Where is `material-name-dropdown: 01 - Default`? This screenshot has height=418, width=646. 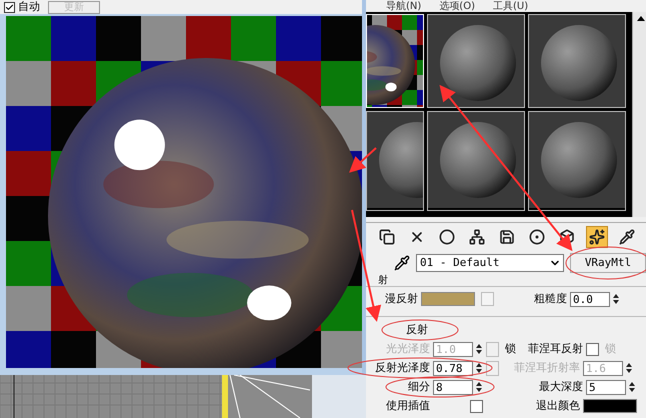 material-name-dropdown: 01 - Default is located at coordinates (490, 263).